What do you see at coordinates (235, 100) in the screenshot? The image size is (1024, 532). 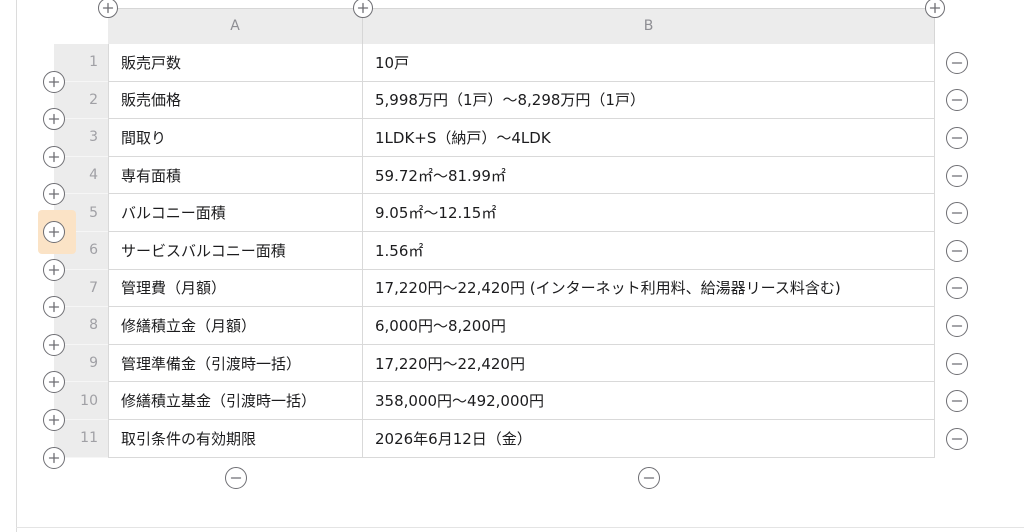 I see `table-cell-a: 販売価格` at bounding box center [235, 100].